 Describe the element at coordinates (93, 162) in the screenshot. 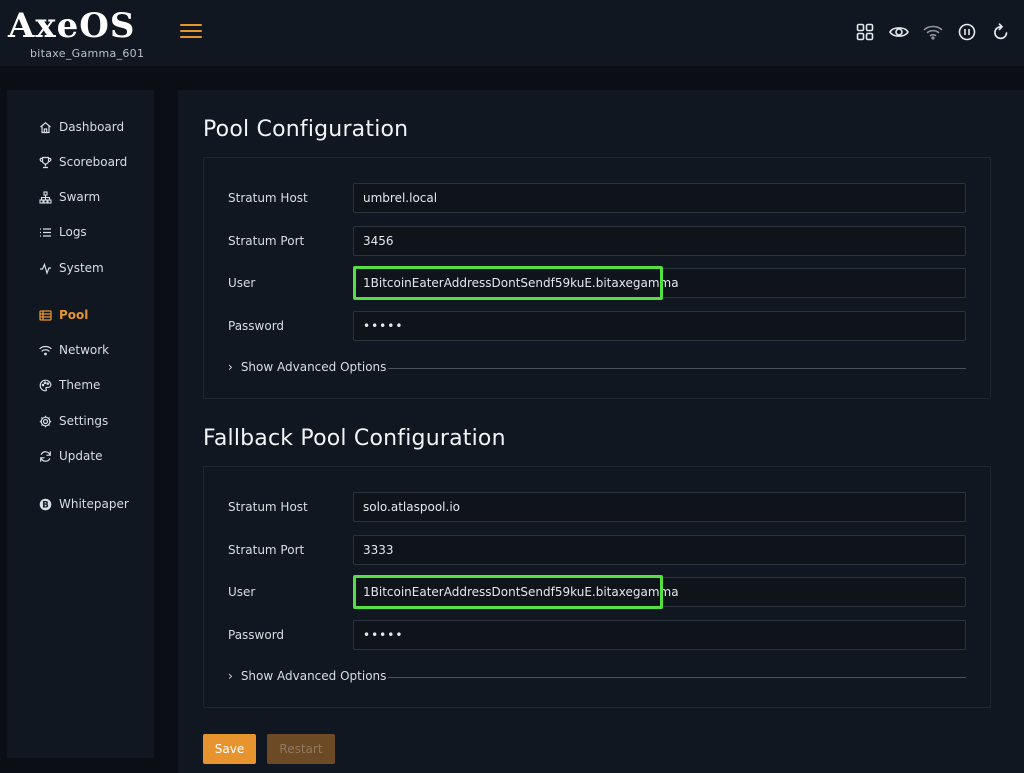

I see `sidebar-item-label: Scoreboard` at that location.